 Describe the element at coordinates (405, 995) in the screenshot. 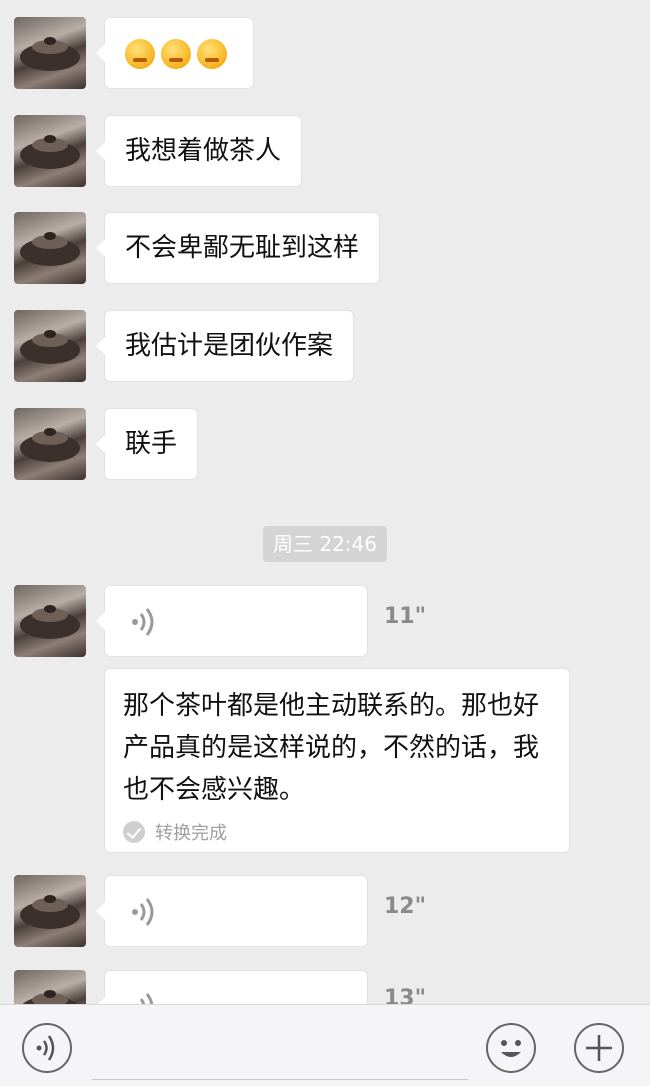

I see `voice-duration: 13"` at that location.